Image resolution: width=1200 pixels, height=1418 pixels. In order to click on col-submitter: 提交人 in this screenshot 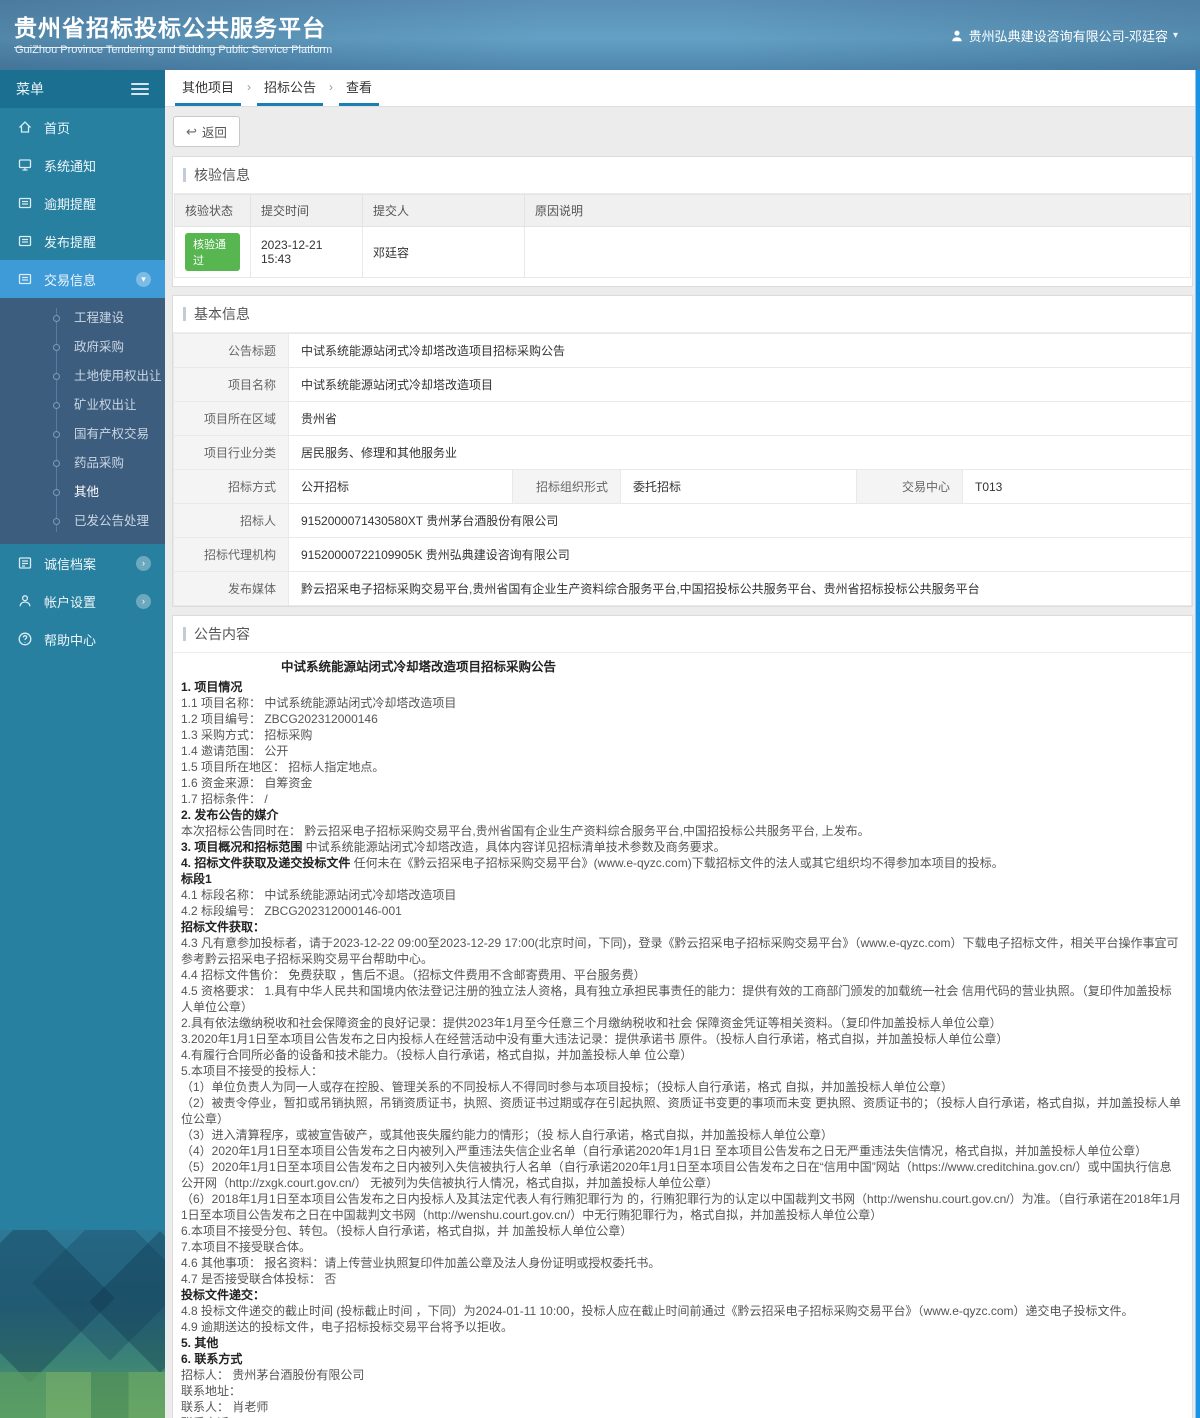, I will do `click(443, 210)`.